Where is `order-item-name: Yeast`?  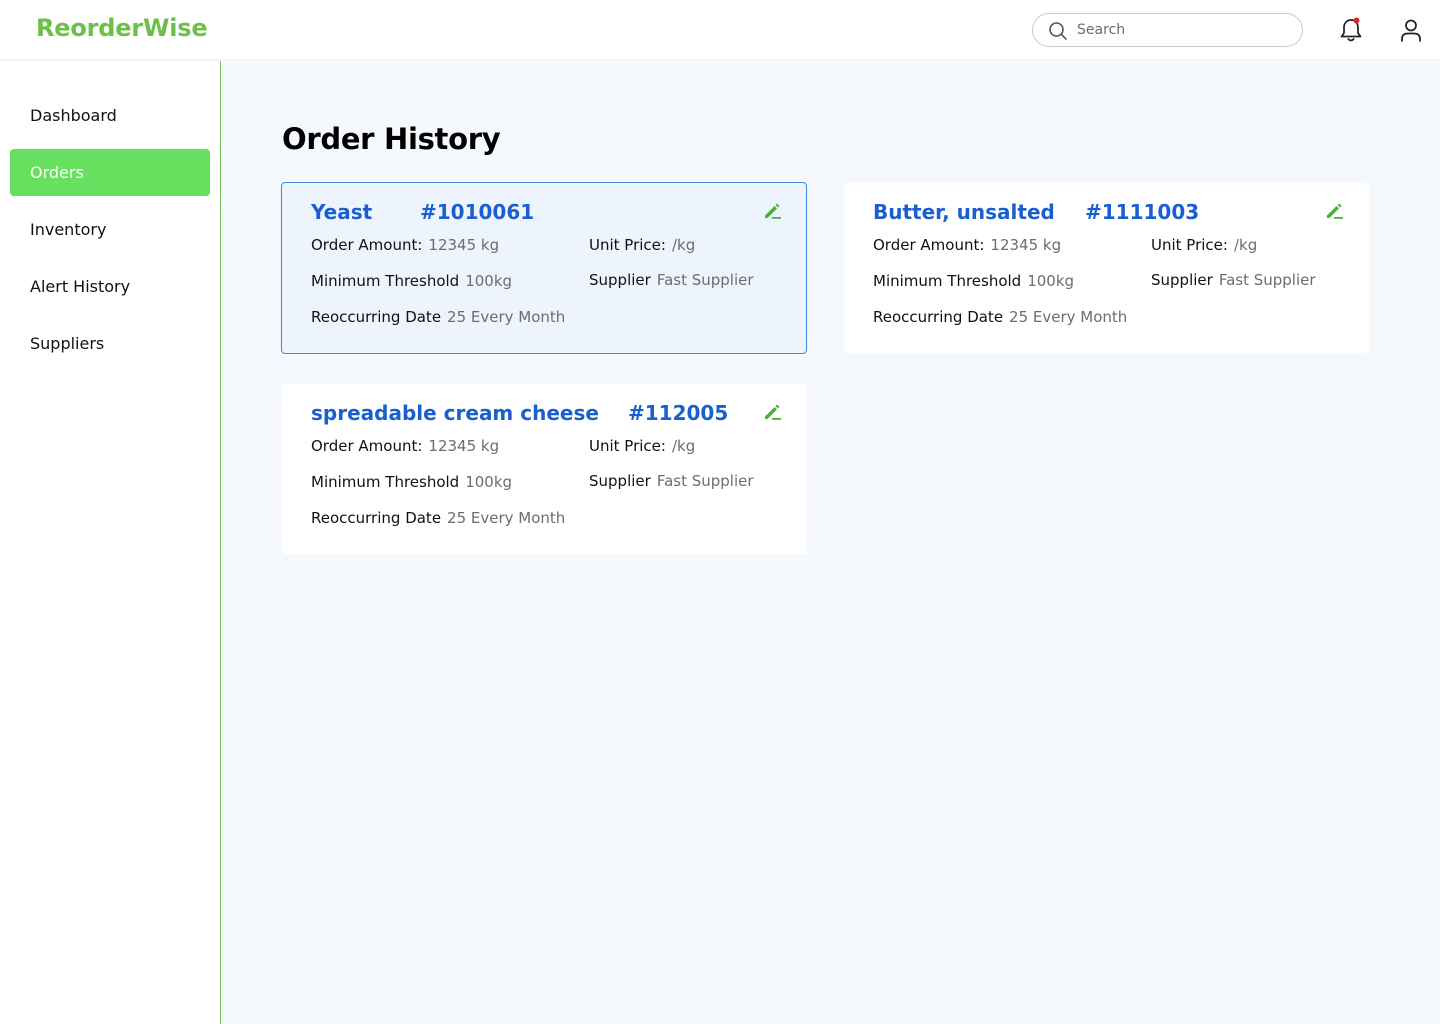 order-item-name: Yeast is located at coordinates (342, 212).